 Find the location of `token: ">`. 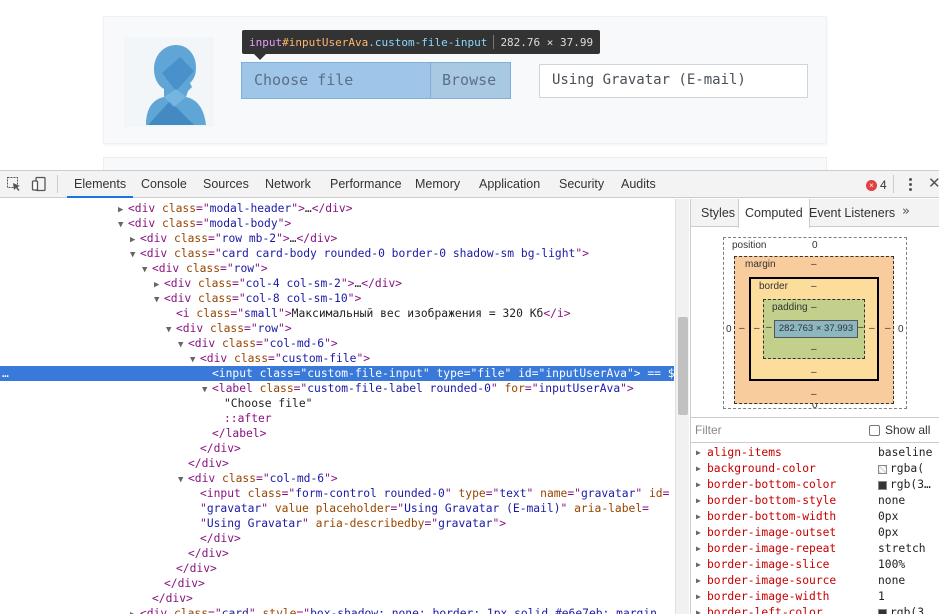

token: "> is located at coordinates (285, 328).